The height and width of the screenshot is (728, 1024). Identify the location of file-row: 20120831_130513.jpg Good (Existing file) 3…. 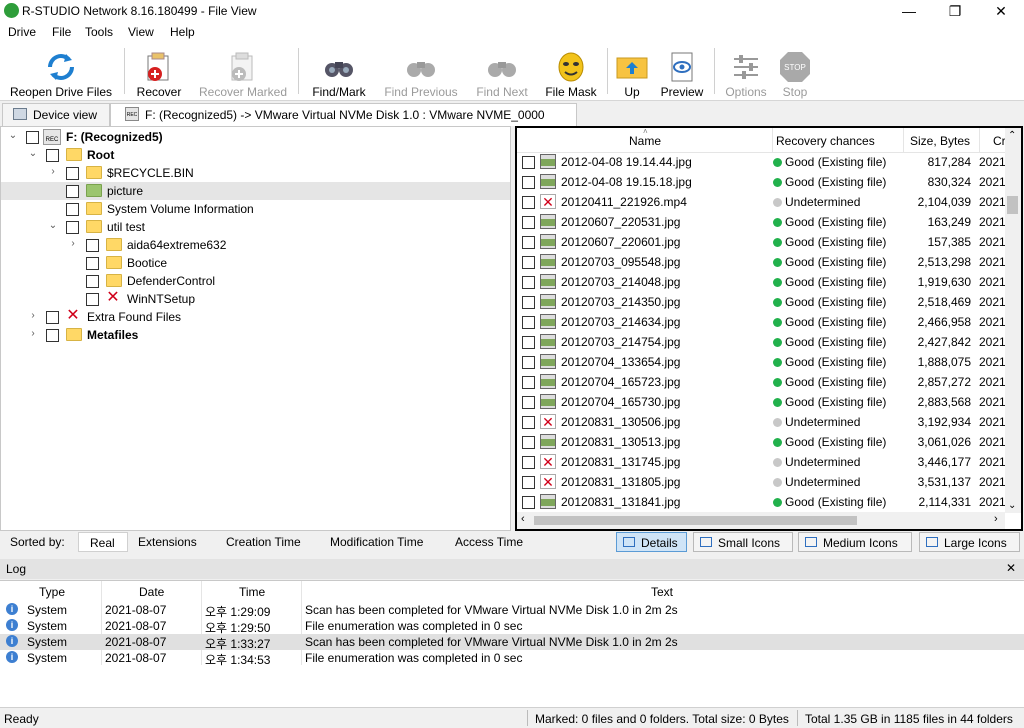
(769, 442).